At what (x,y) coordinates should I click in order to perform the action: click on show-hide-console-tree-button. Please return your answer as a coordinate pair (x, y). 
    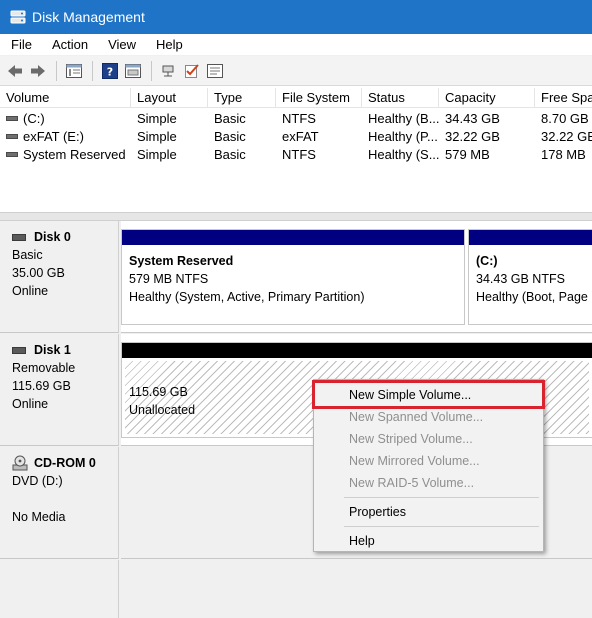
    Looking at the image, I should click on (74, 71).